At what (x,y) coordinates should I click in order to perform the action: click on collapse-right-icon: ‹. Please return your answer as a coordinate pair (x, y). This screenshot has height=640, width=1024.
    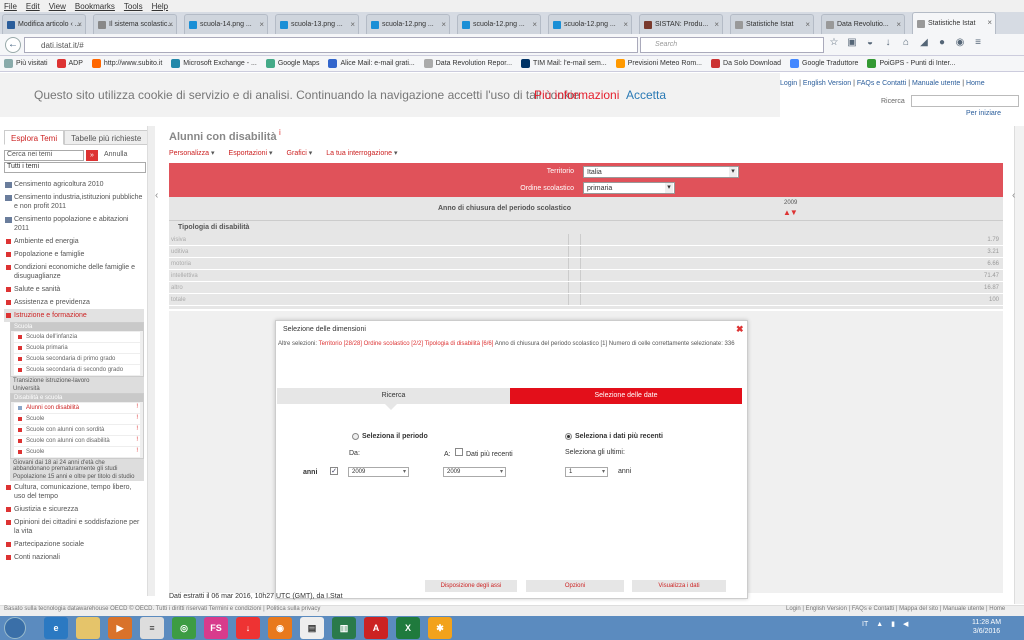
    Looking at the image, I should click on (1013, 195).